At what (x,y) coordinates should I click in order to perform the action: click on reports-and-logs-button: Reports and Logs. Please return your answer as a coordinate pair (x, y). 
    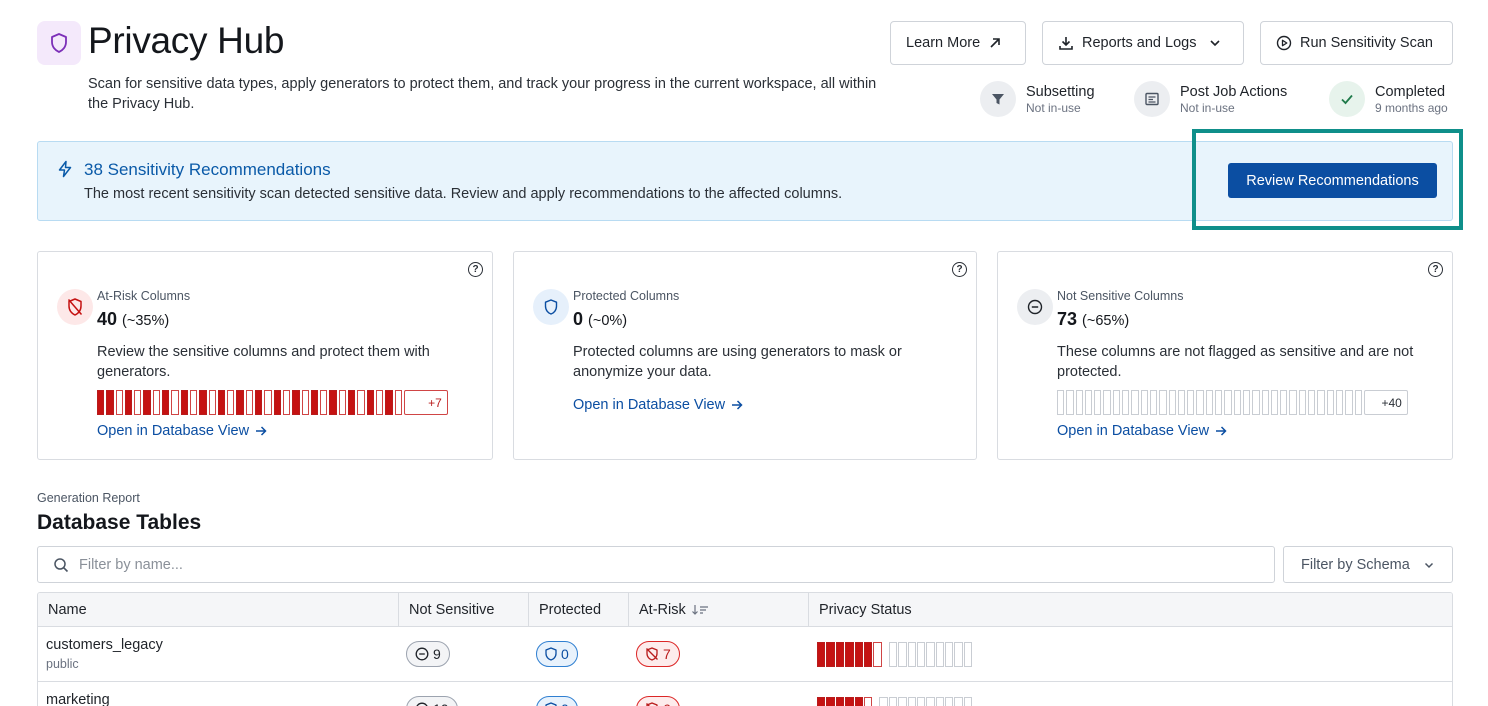
    Looking at the image, I should click on (1143, 43).